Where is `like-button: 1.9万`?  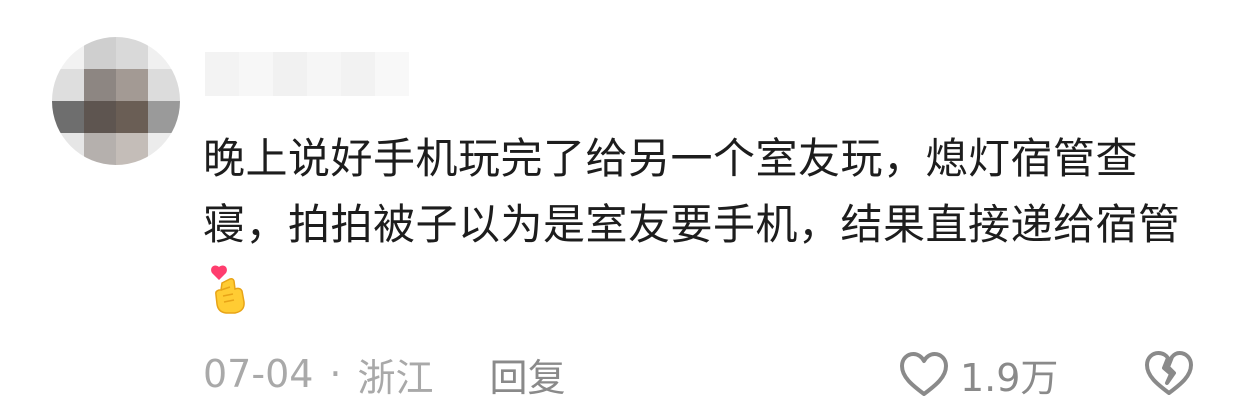
like-button: 1.9万 is located at coordinates (978, 374).